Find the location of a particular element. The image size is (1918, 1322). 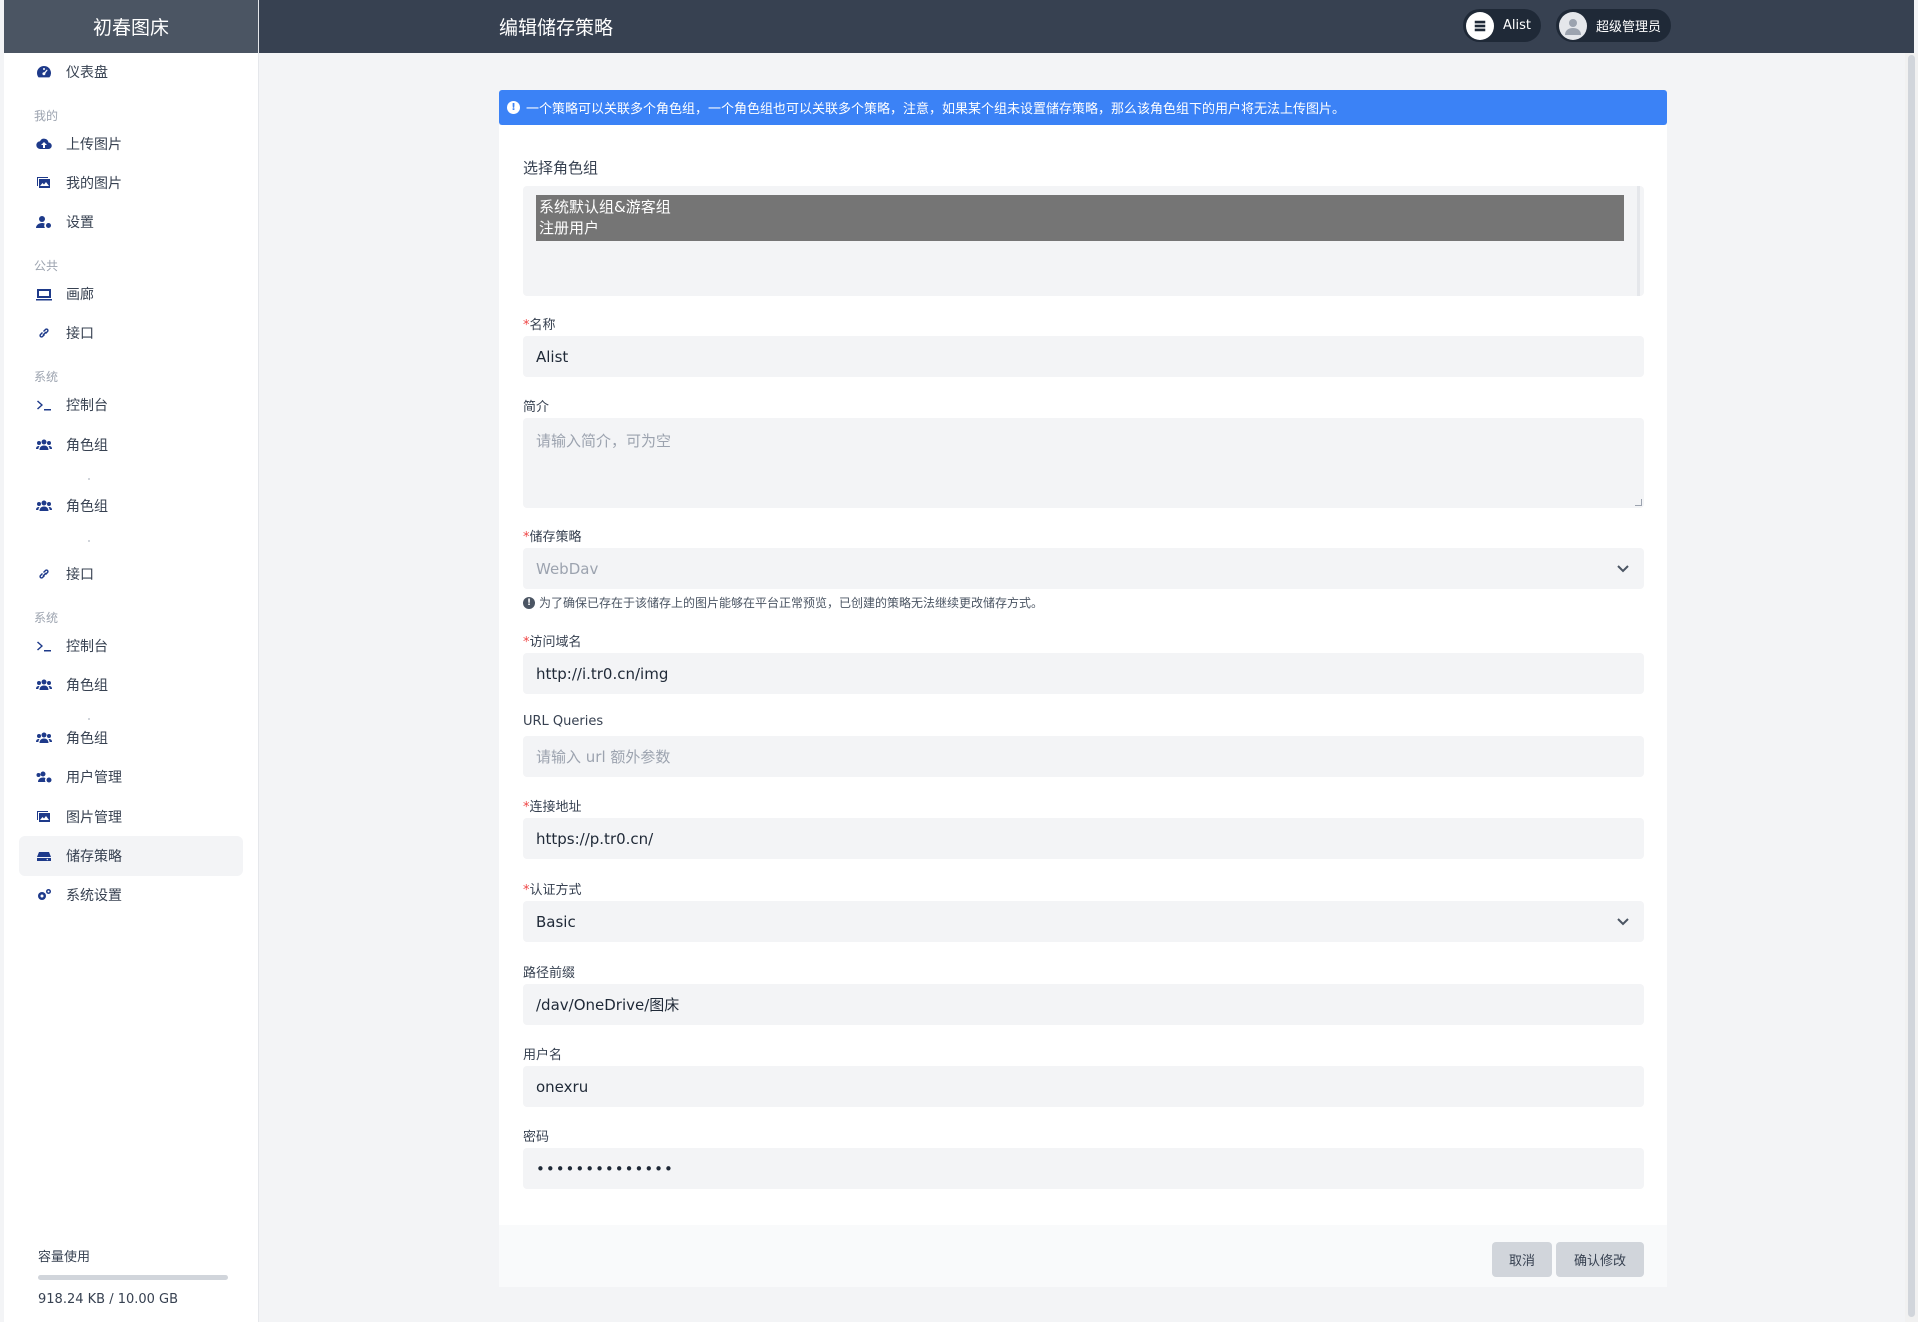

password-label: 密码 is located at coordinates (536, 1137).